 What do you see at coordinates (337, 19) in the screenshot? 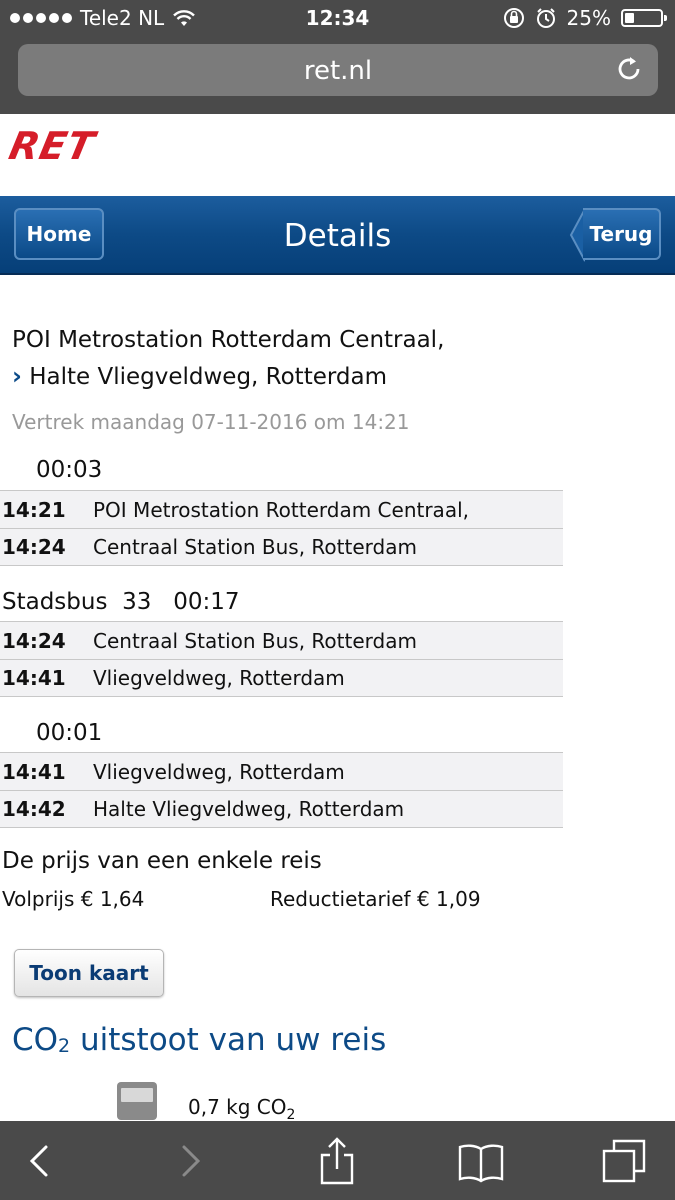
I see `status-bar: Tele2 NL 12:34 25%` at bounding box center [337, 19].